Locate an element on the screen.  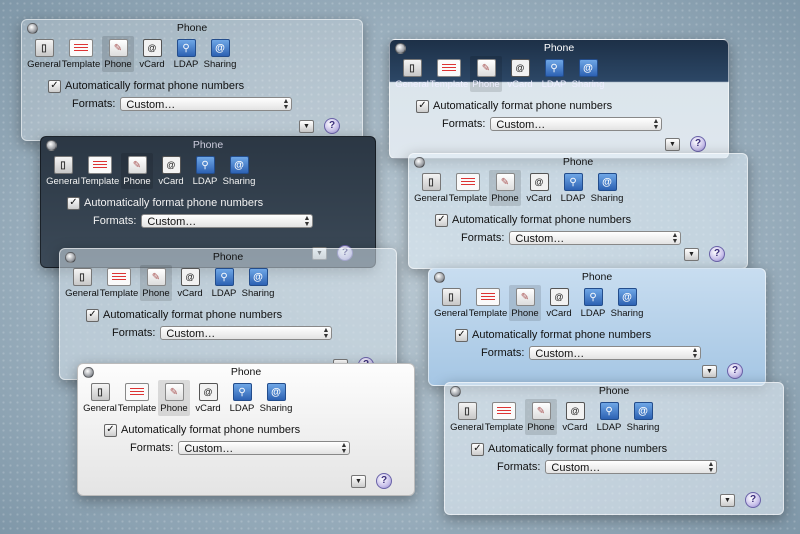
window-title: Phone is located at coordinates (559, 48).